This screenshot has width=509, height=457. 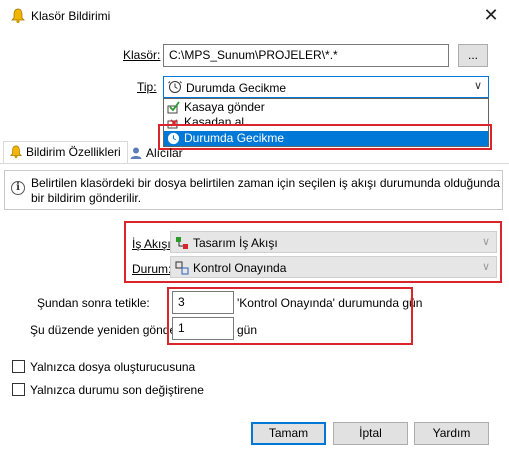 What do you see at coordinates (288, 433) in the screenshot?
I see `ok-button: Tamam` at bounding box center [288, 433].